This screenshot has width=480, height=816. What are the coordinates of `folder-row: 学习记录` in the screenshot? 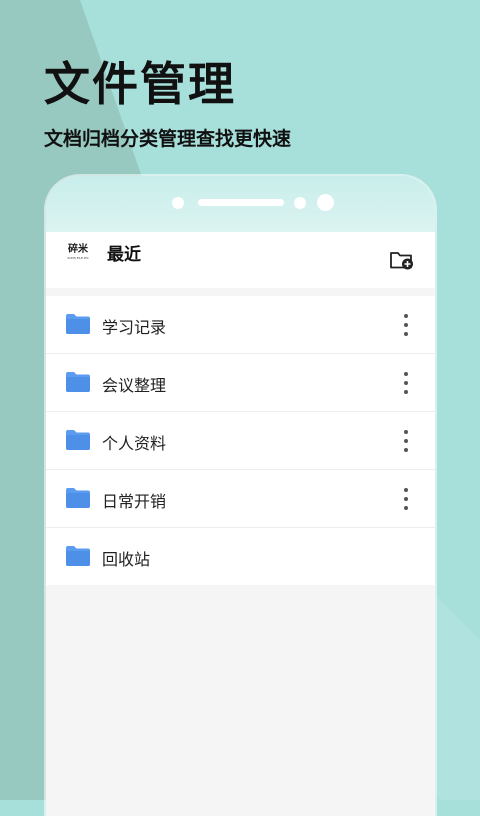 It's located at (240, 325).